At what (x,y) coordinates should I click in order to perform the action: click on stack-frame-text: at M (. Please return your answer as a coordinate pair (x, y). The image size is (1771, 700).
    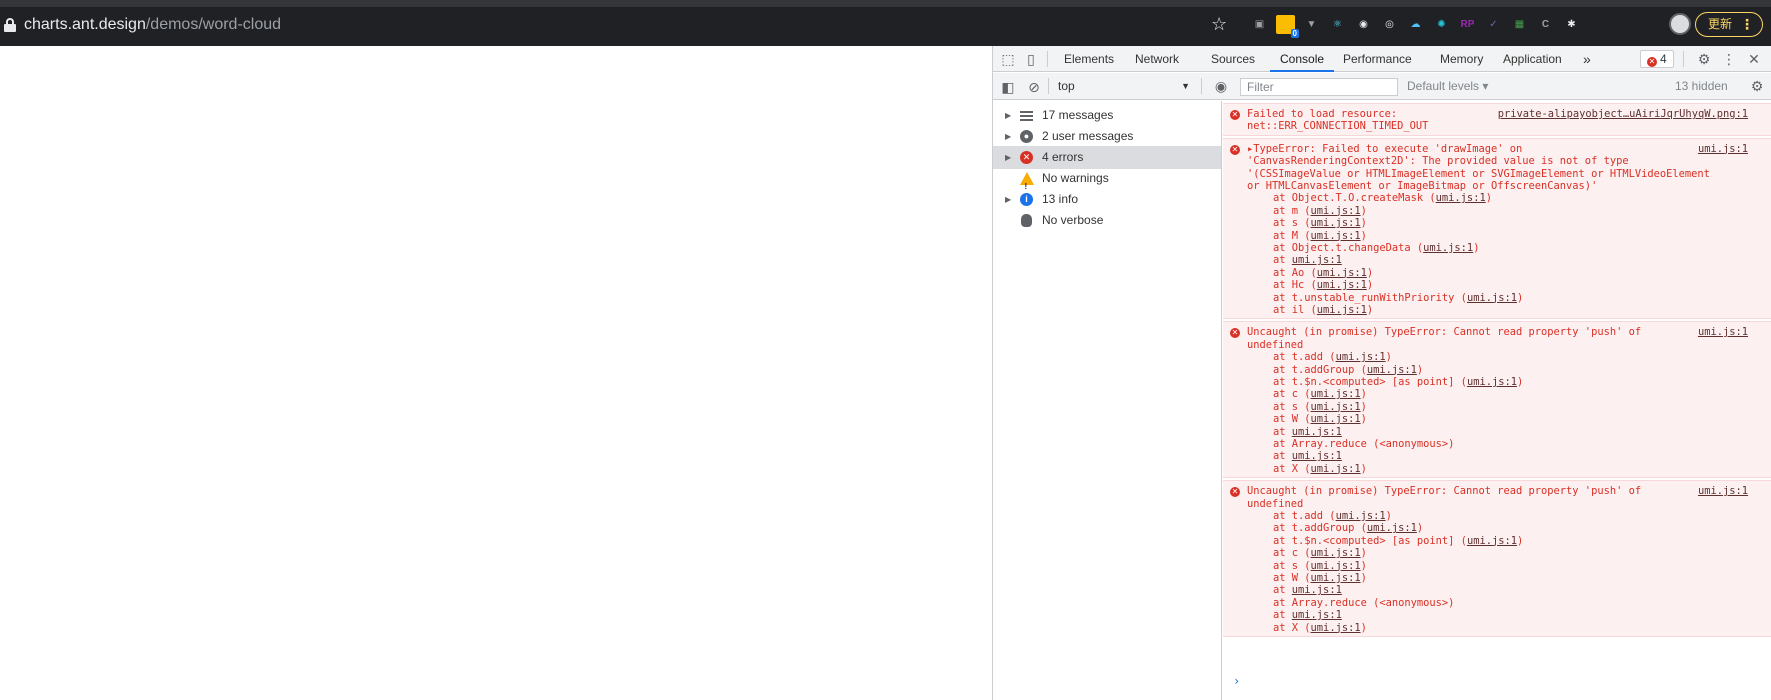
    Looking at the image, I should click on (1292, 235).